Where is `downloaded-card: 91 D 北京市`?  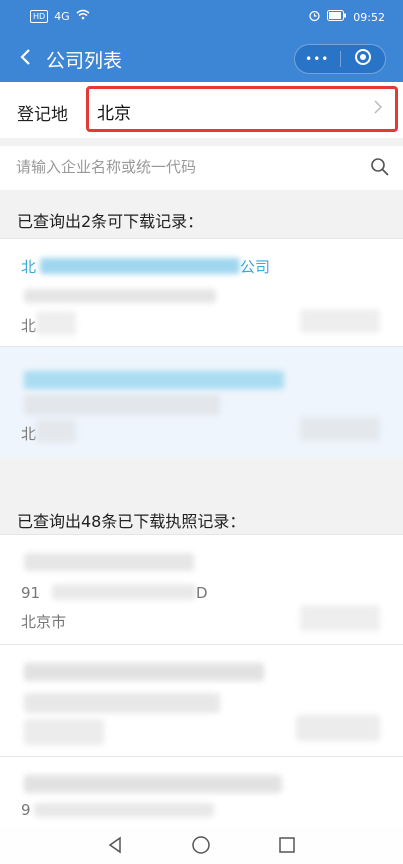 downloaded-card: 91 D 北京市 is located at coordinates (201, 589).